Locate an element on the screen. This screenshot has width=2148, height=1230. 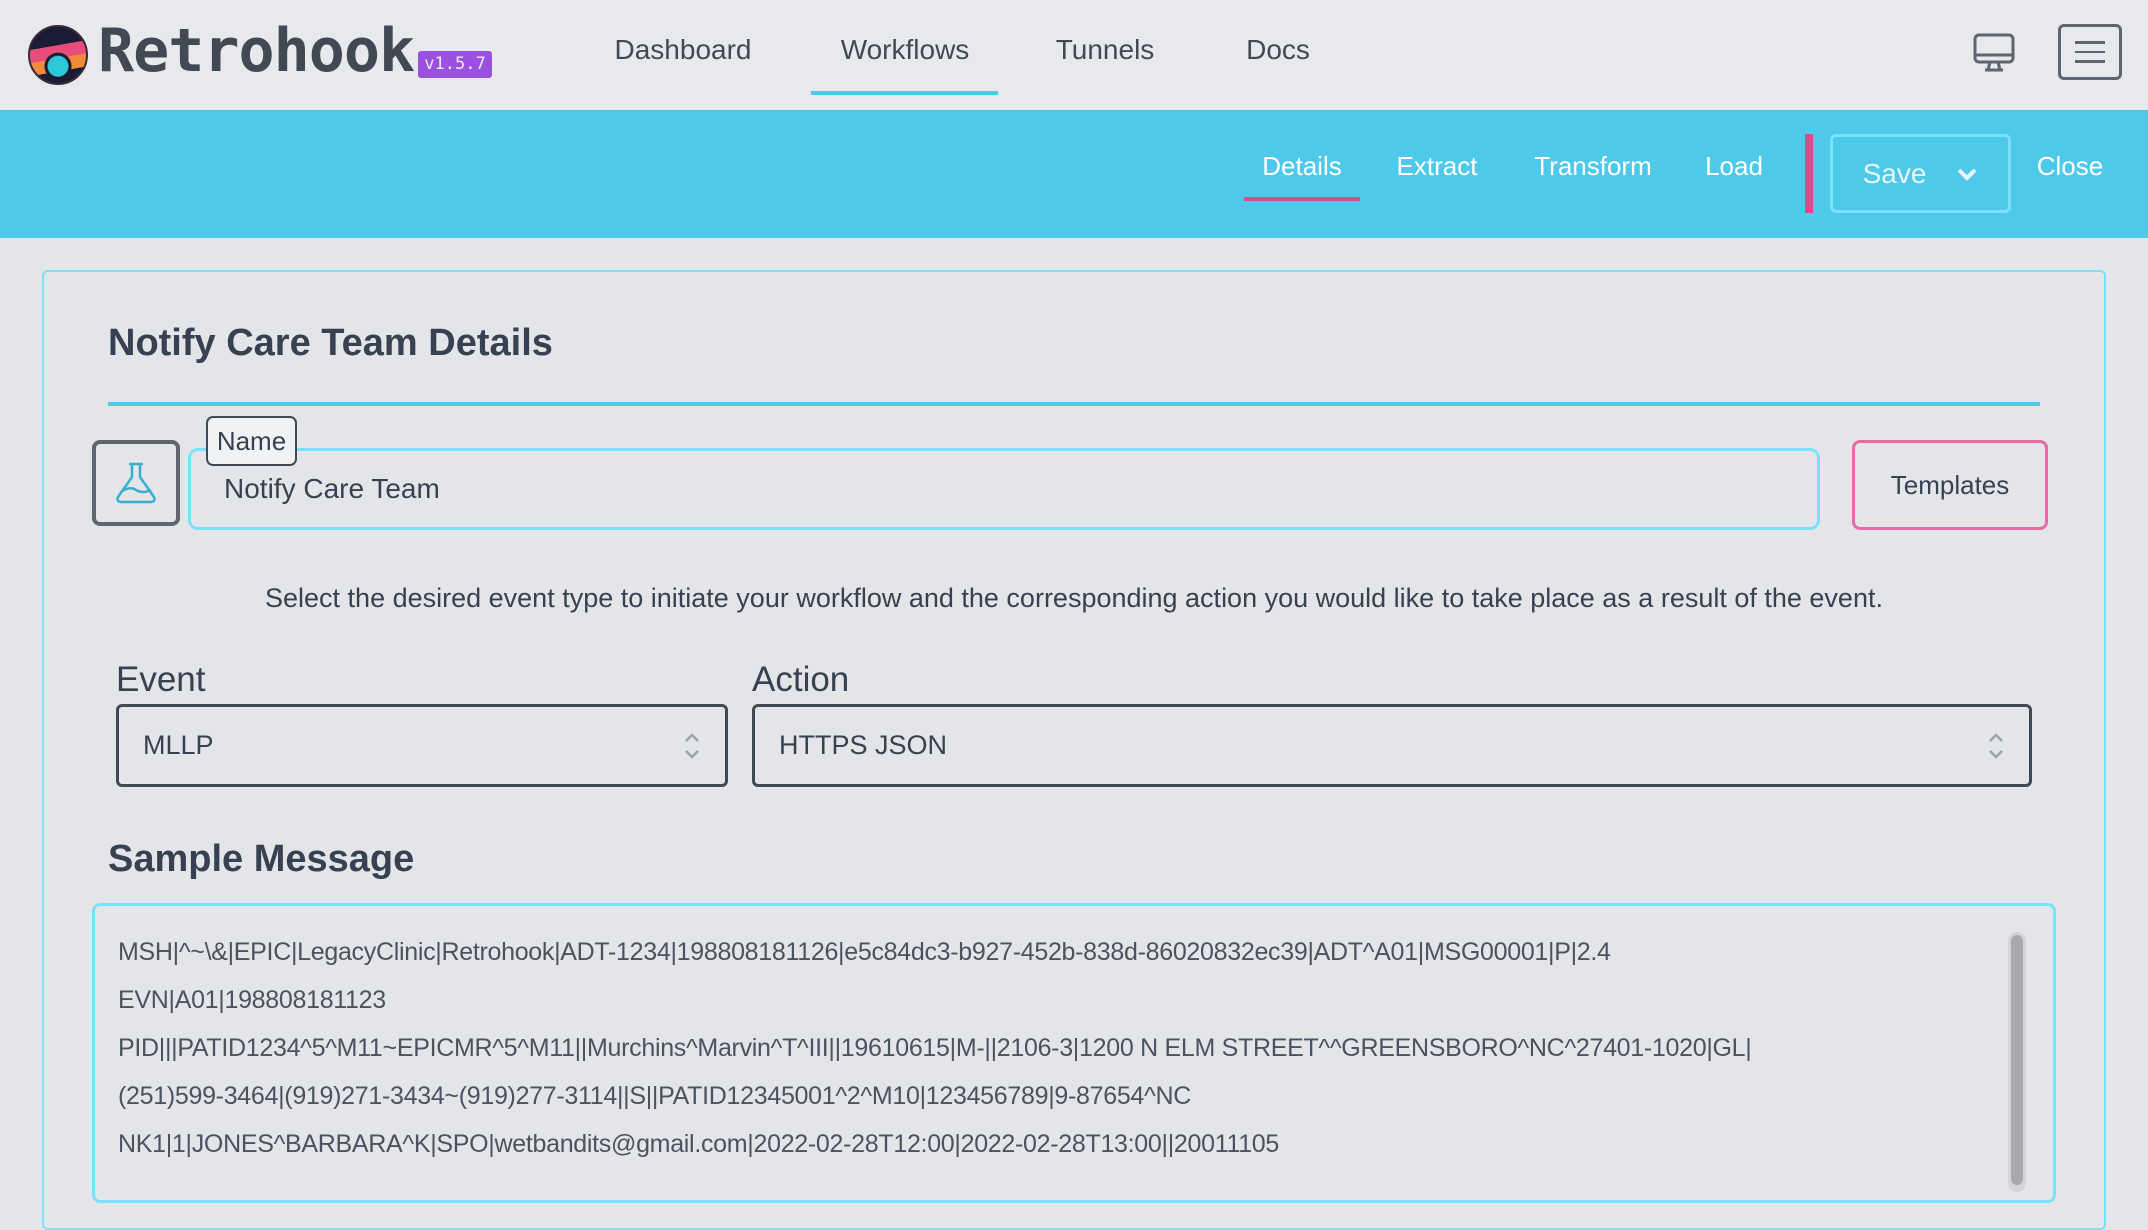
flask-icon is located at coordinates (136, 483).